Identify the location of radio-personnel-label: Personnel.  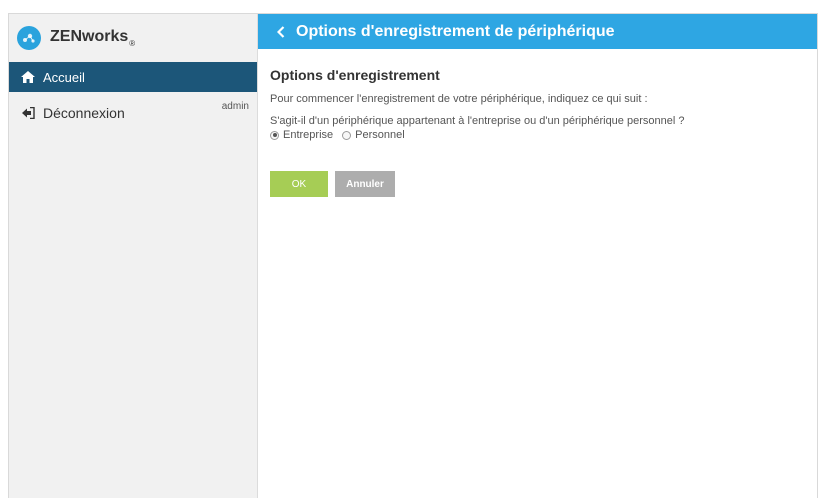
(380, 135).